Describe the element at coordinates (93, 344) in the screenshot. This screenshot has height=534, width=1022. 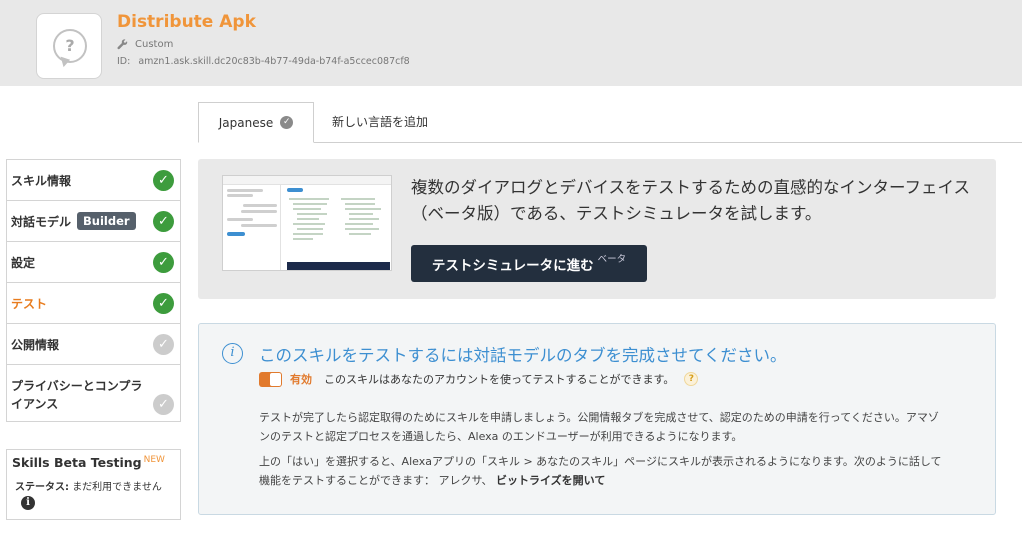
I see `sidebar-item-publishing-info: 公開情報 ✓` at that location.